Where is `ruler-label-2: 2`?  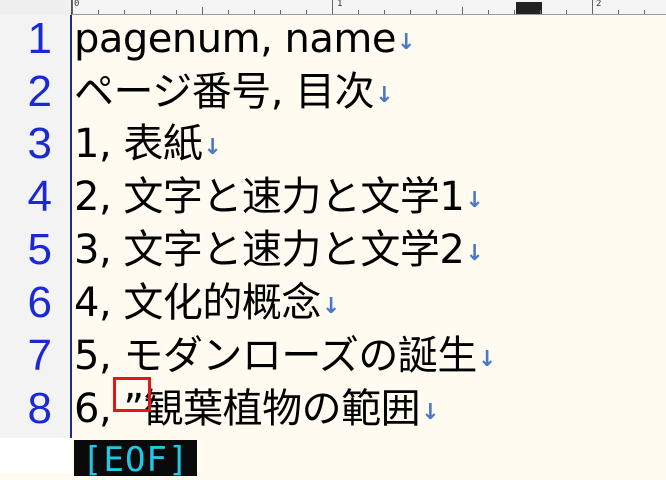 ruler-label-2: 2 is located at coordinates (599, 4).